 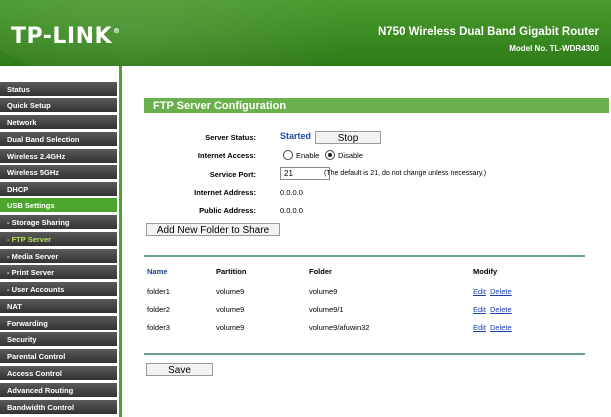 I want to click on model-number: Model No. TL-WDR4300, so click(x=554, y=48).